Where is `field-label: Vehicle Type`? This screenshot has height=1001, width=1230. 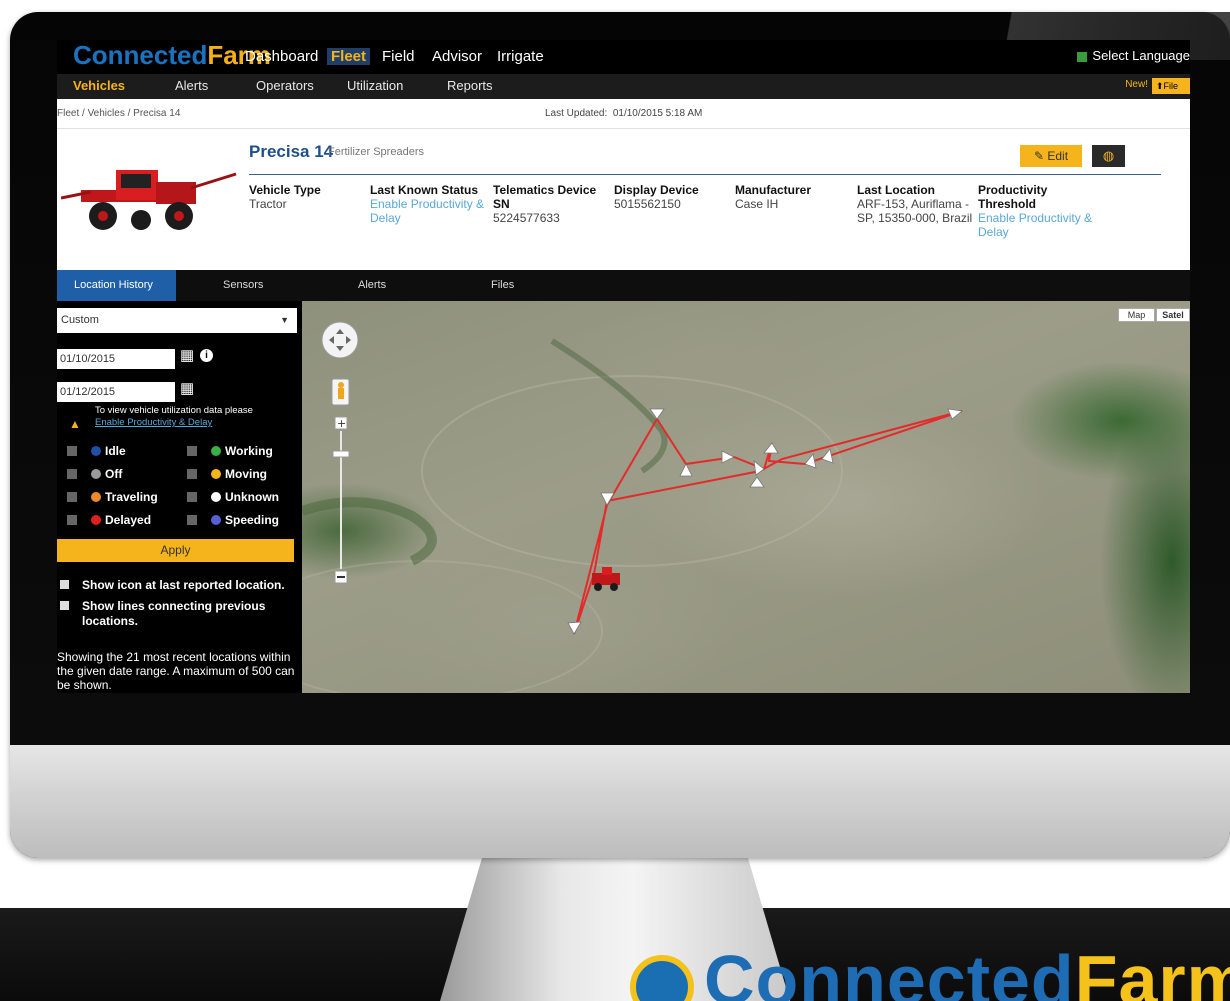 field-label: Vehicle Type is located at coordinates (285, 190).